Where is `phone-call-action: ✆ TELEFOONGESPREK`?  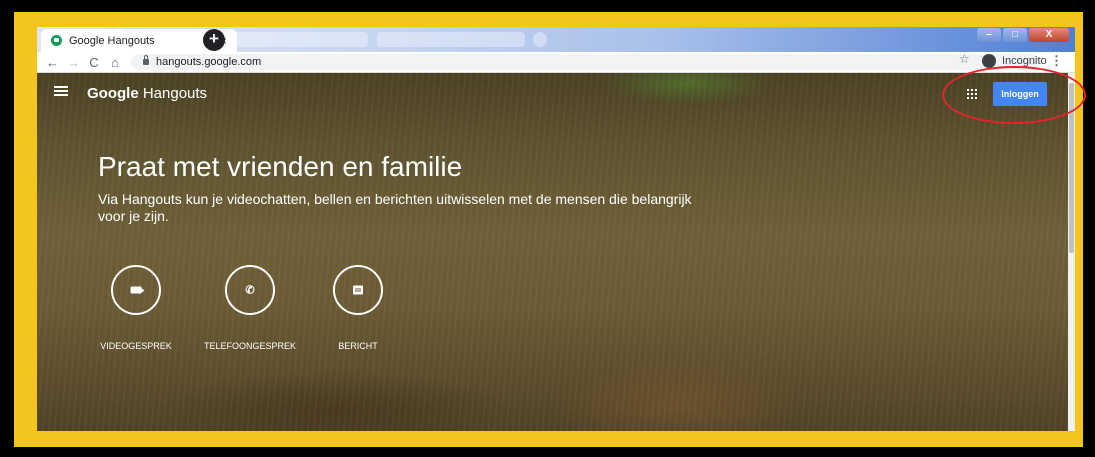 phone-call-action: ✆ TELEFOONGESPREK is located at coordinates (250, 308).